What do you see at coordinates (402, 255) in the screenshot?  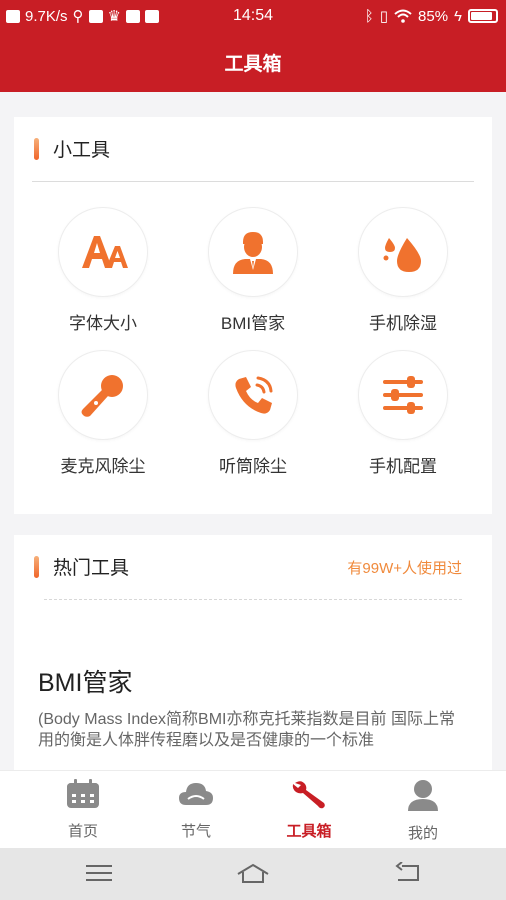 I see `water-drops-icon` at bounding box center [402, 255].